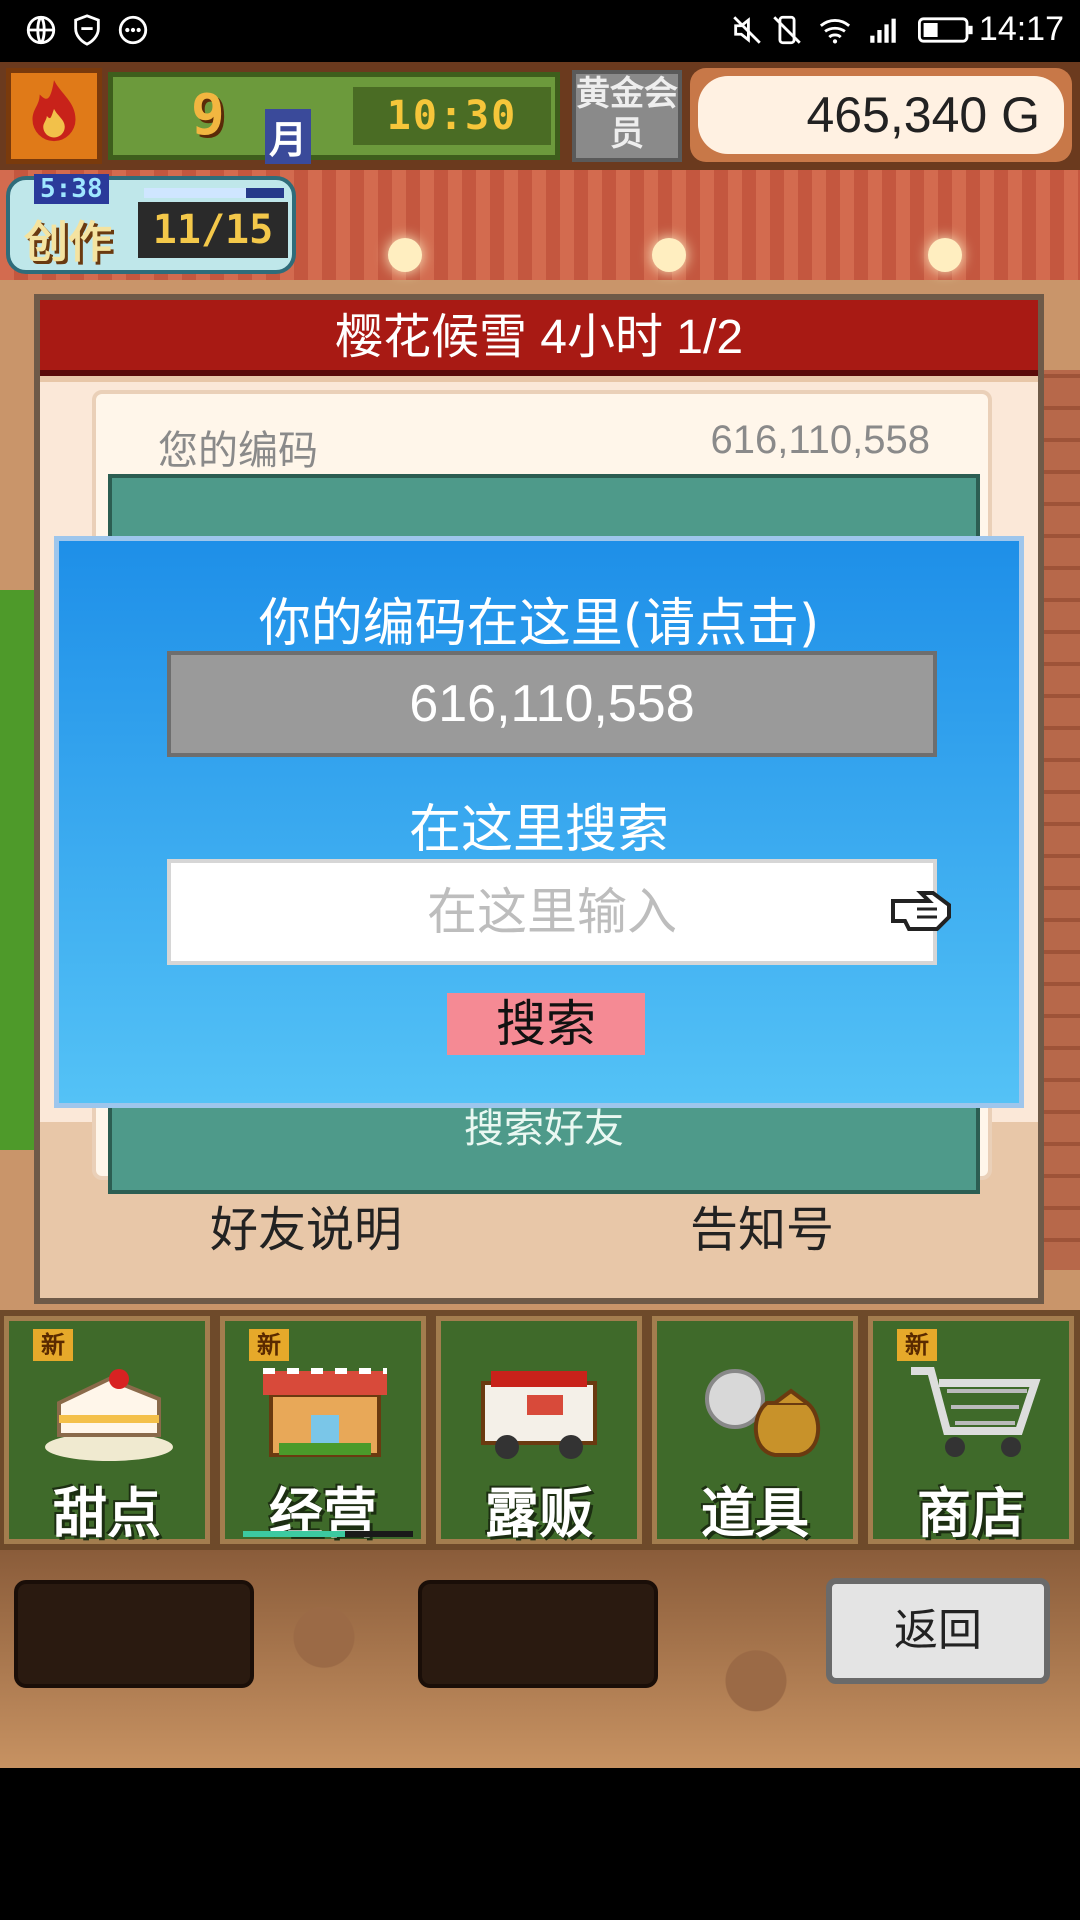 The width and height of the screenshot is (1080, 1920). Describe the element at coordinates (835, 31) in the screenshot. I see `wifi-icon` at that location.